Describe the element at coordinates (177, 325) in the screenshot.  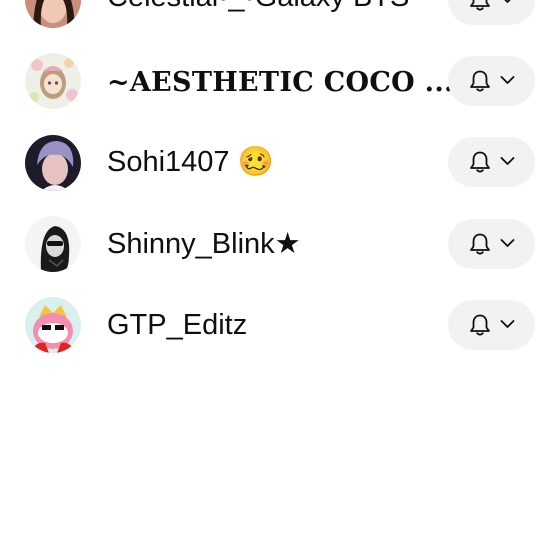
I see `channel-name: GTP_Editz` at that location.